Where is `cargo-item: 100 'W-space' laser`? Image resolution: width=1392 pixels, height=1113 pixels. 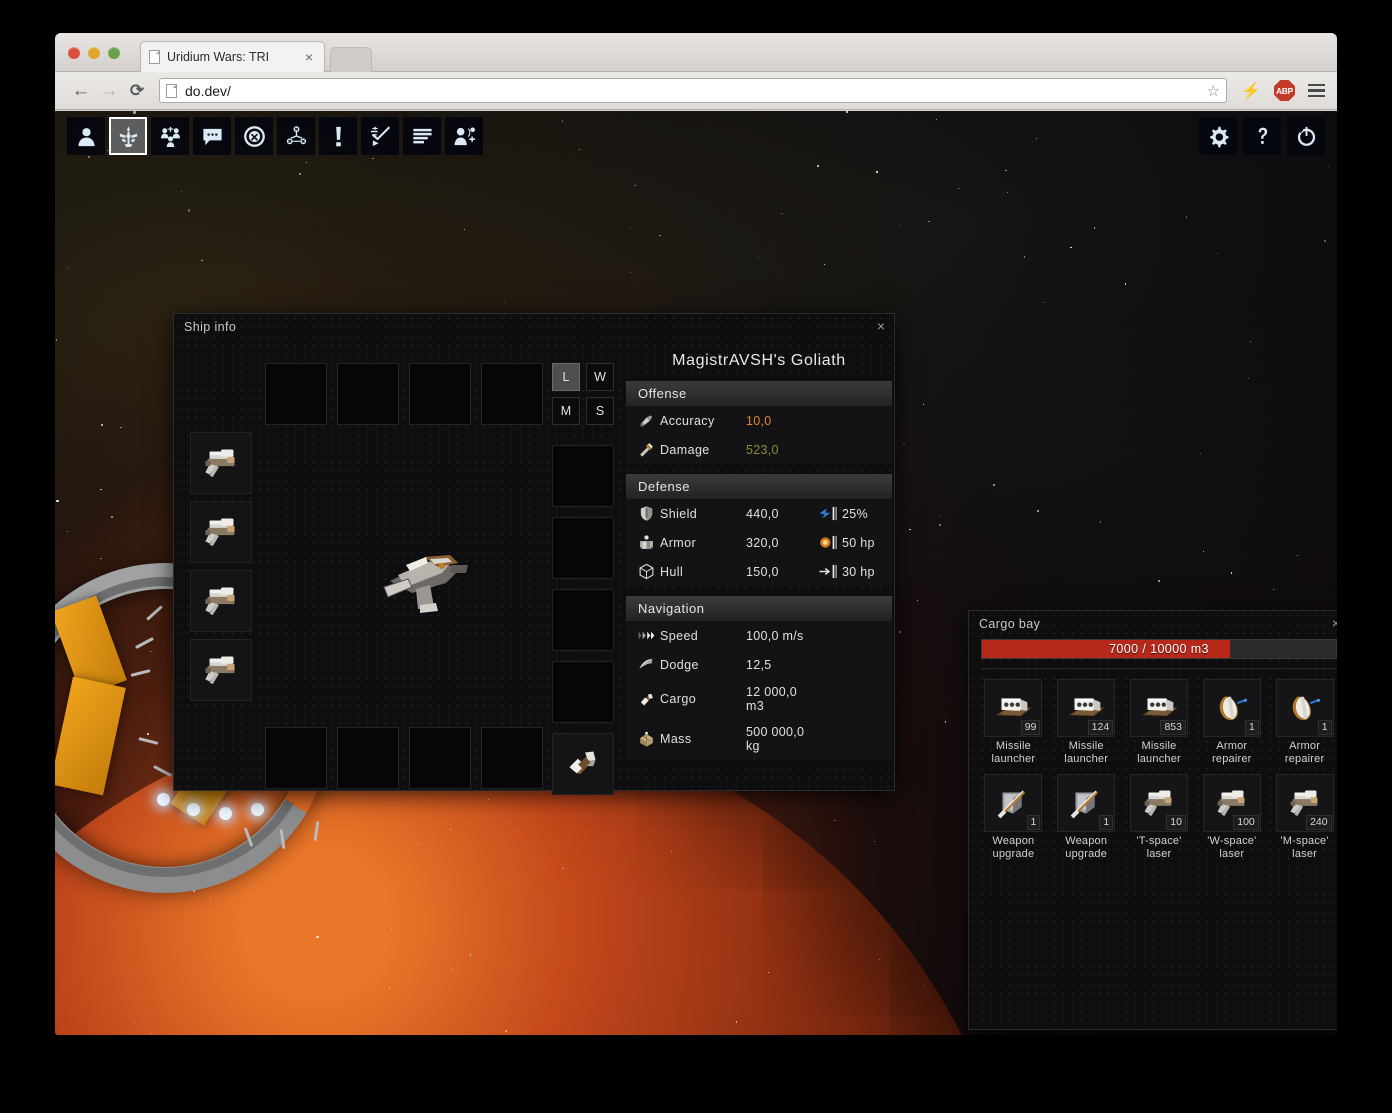 cargo-item: 100 'W-space' laser is located at coordinates (1231, 817).